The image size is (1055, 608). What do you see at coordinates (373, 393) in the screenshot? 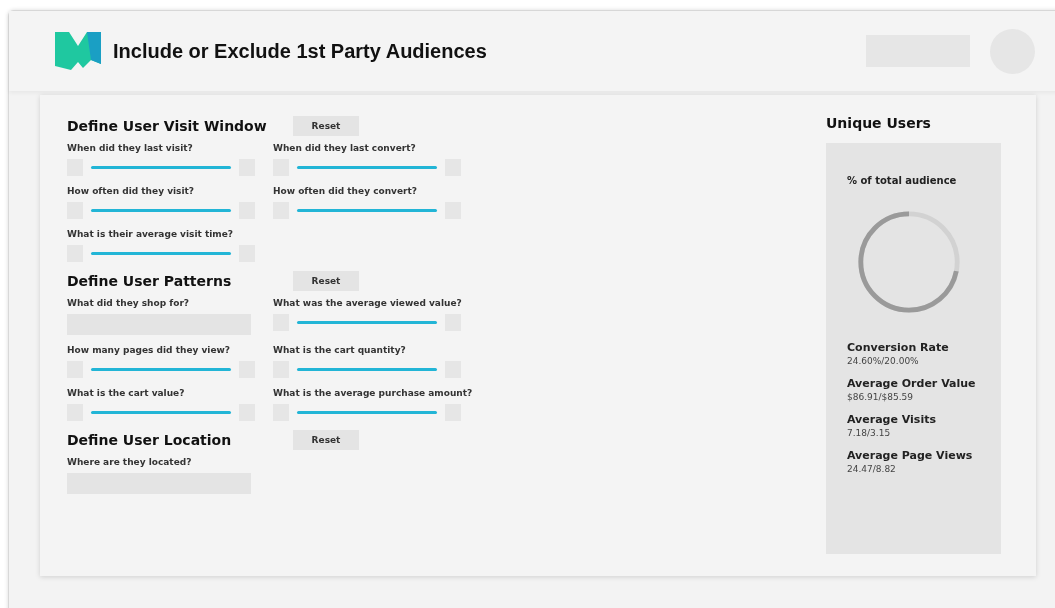
I see `field-label: What is the average purchase amount?` at bounding box center [373, 393].